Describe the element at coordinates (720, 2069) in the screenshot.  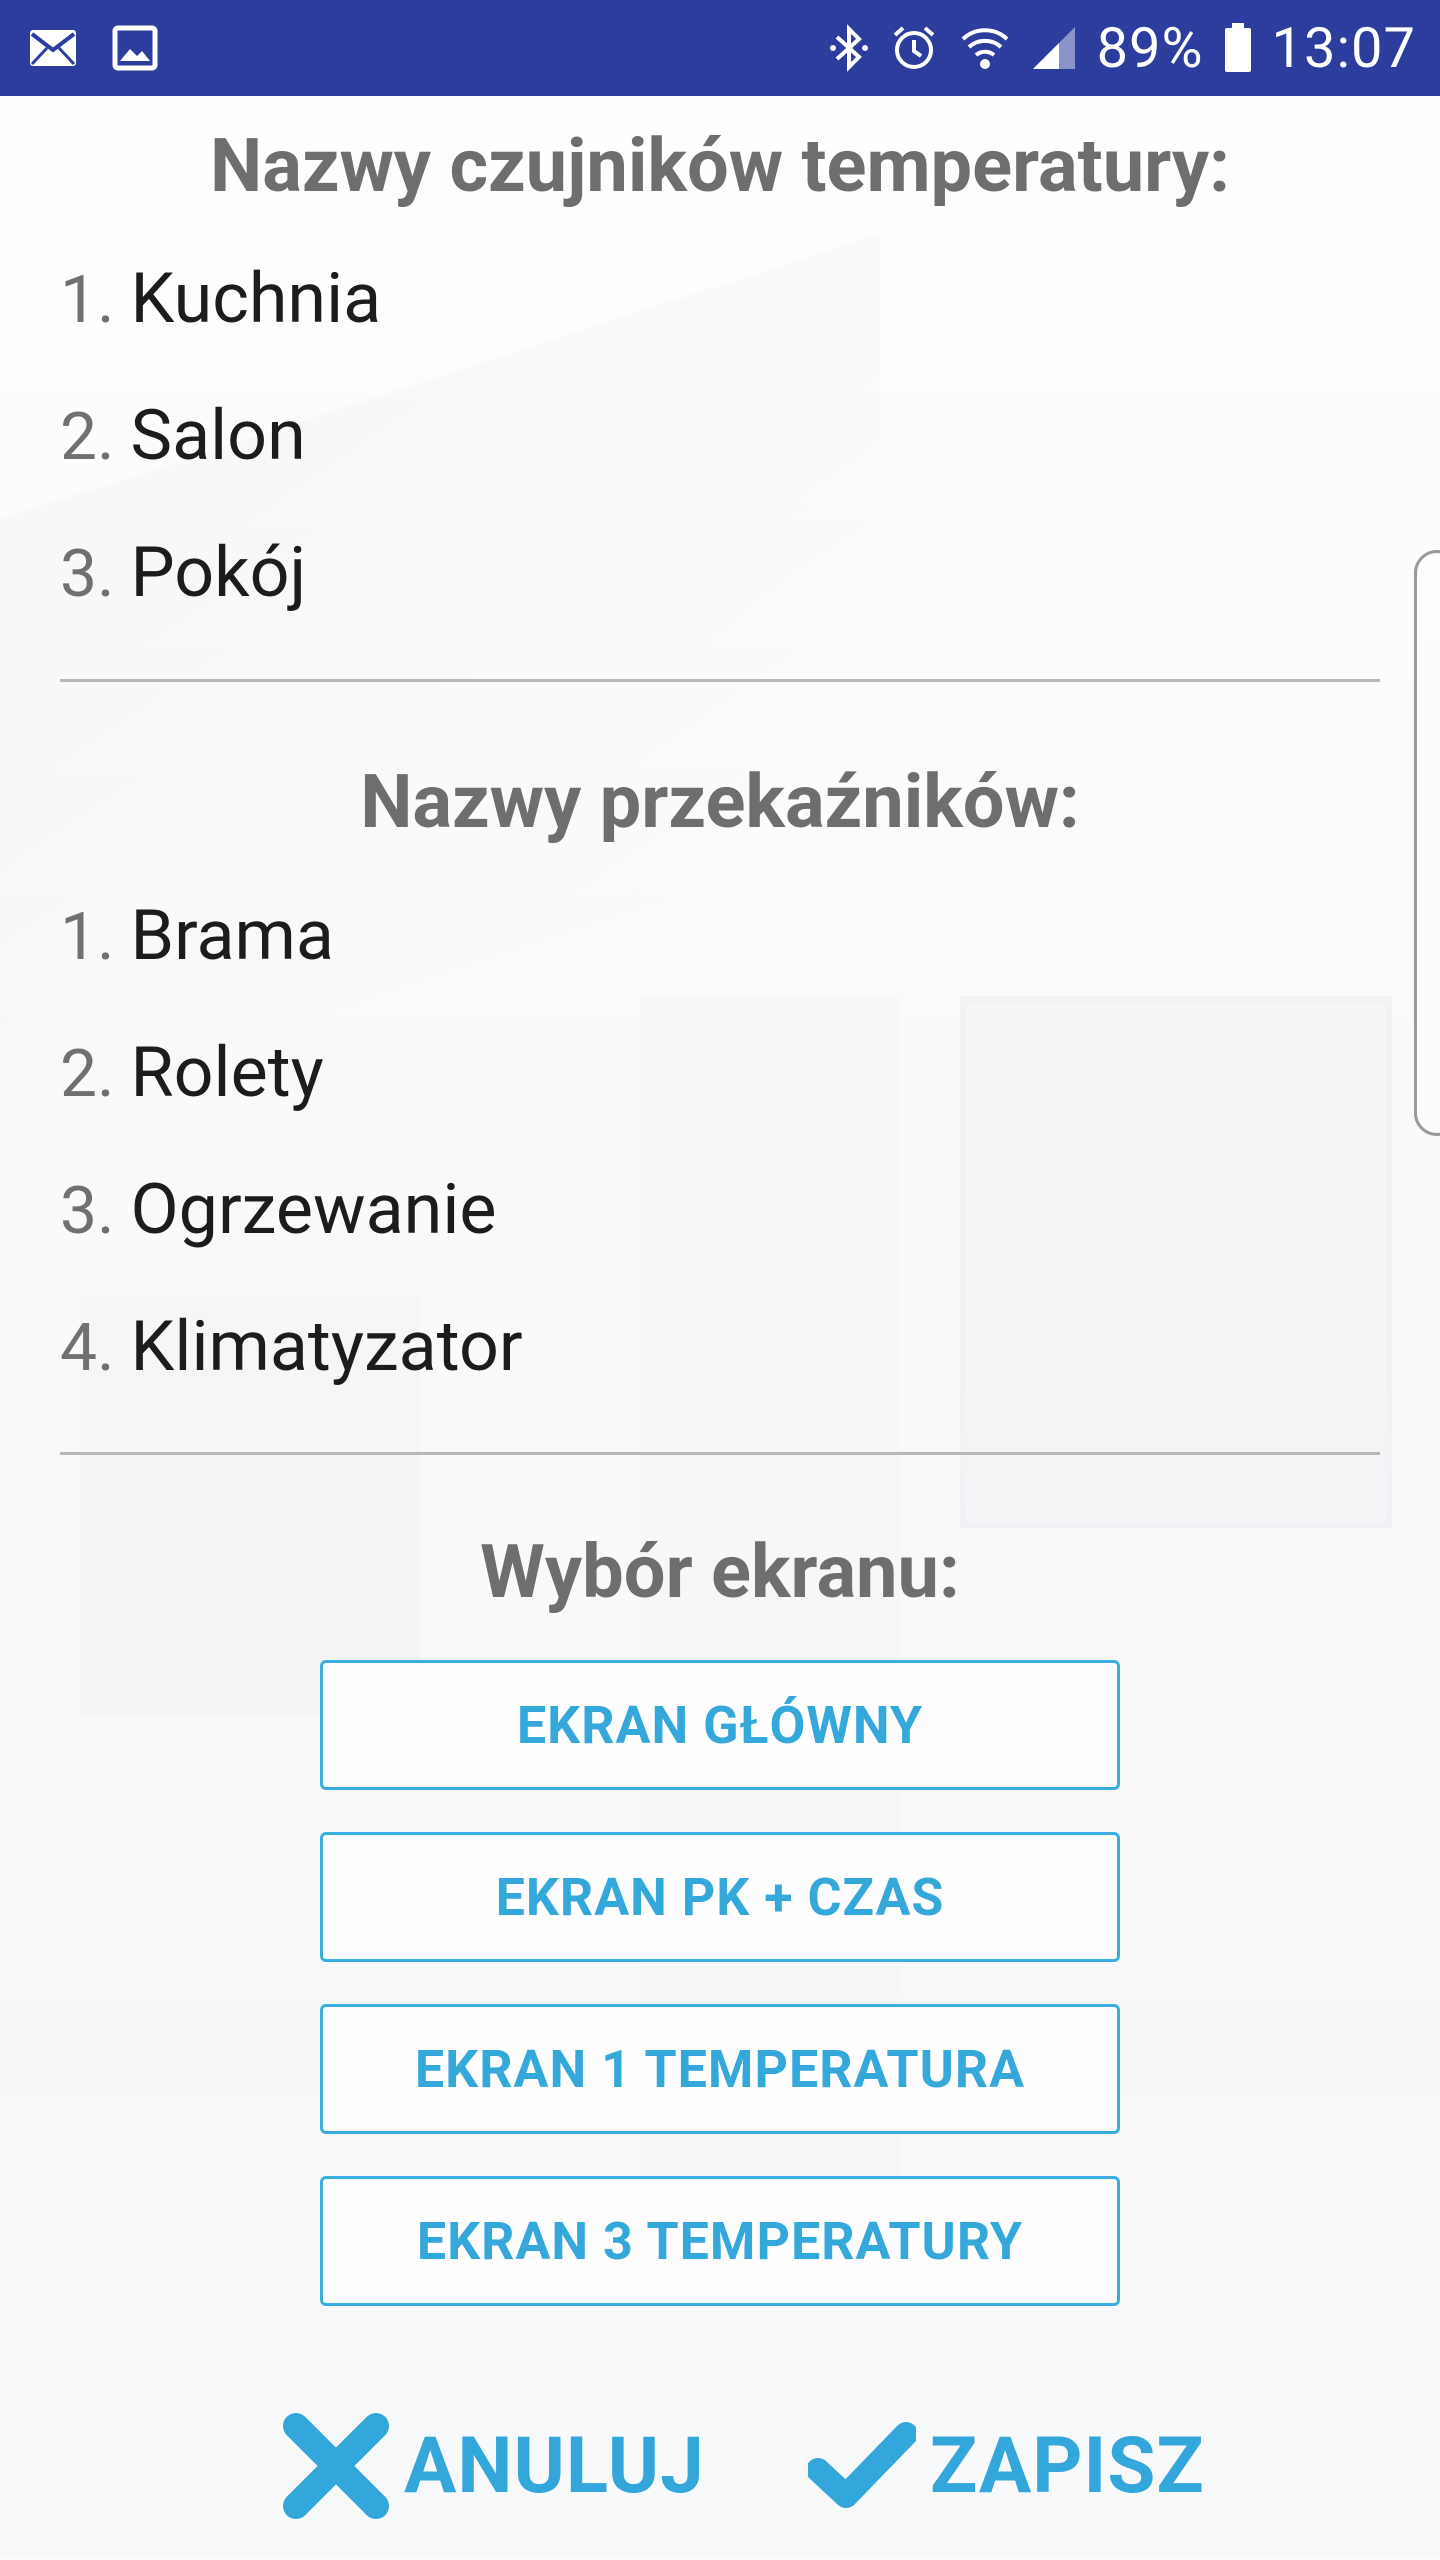
I see `one-temperature-screen-button: EKRAN 1 TEMPERATURA` at that location.